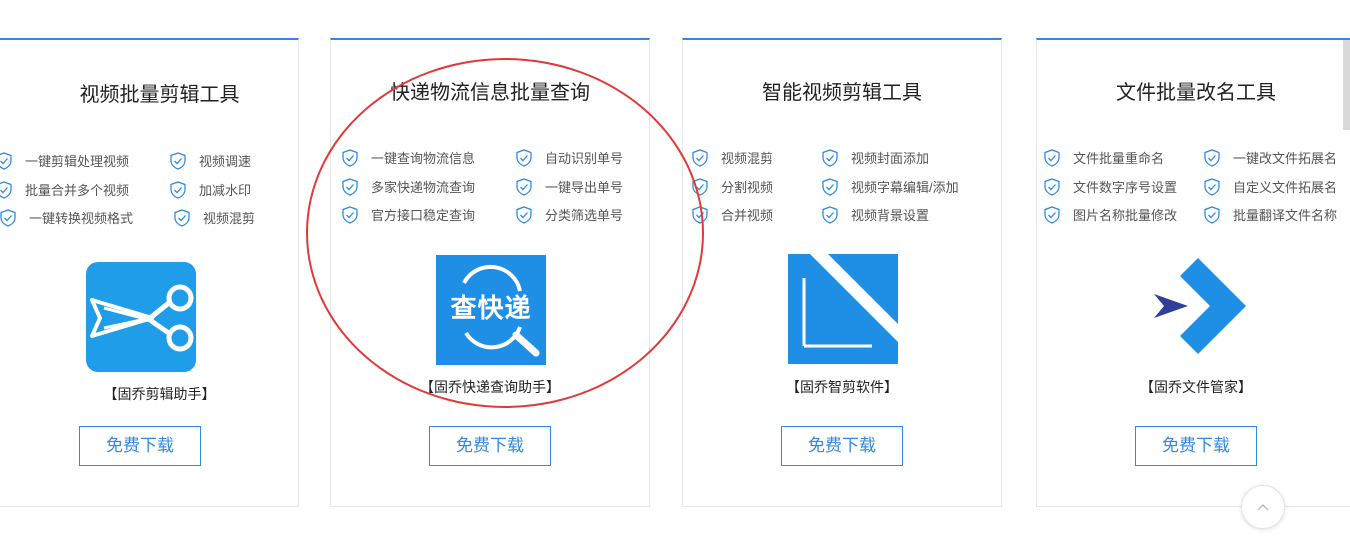 Image resolution: width=1350 pixels, height=543 pixels. Describe the element at coordinates (842, 93) in the screenshot. I see `card-title: 智能视频剪辑工具` at that location.